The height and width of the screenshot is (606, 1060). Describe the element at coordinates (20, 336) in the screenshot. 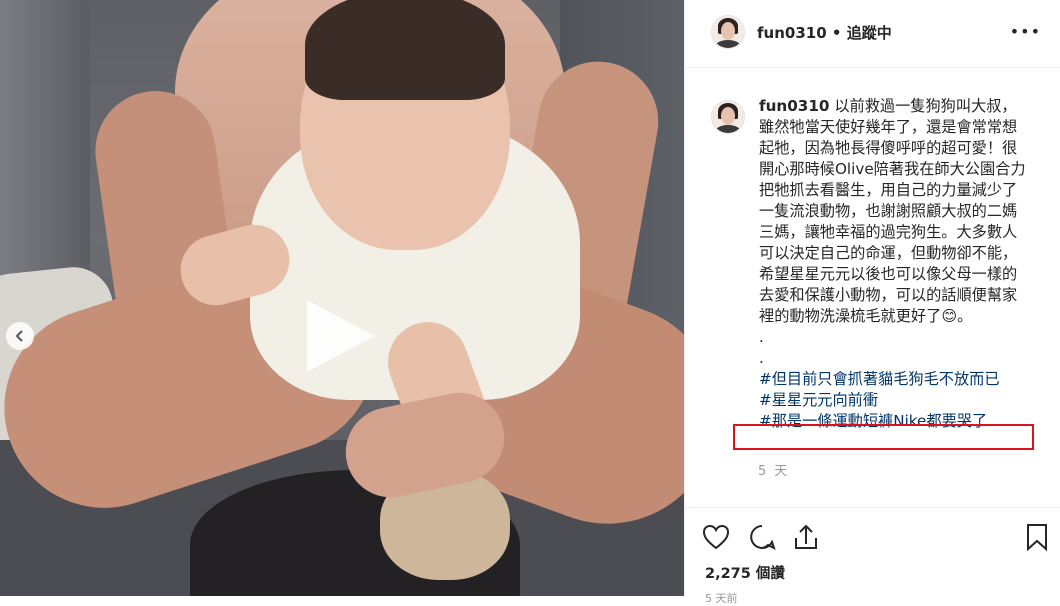

I see `carousel-prev-icon` at that location.